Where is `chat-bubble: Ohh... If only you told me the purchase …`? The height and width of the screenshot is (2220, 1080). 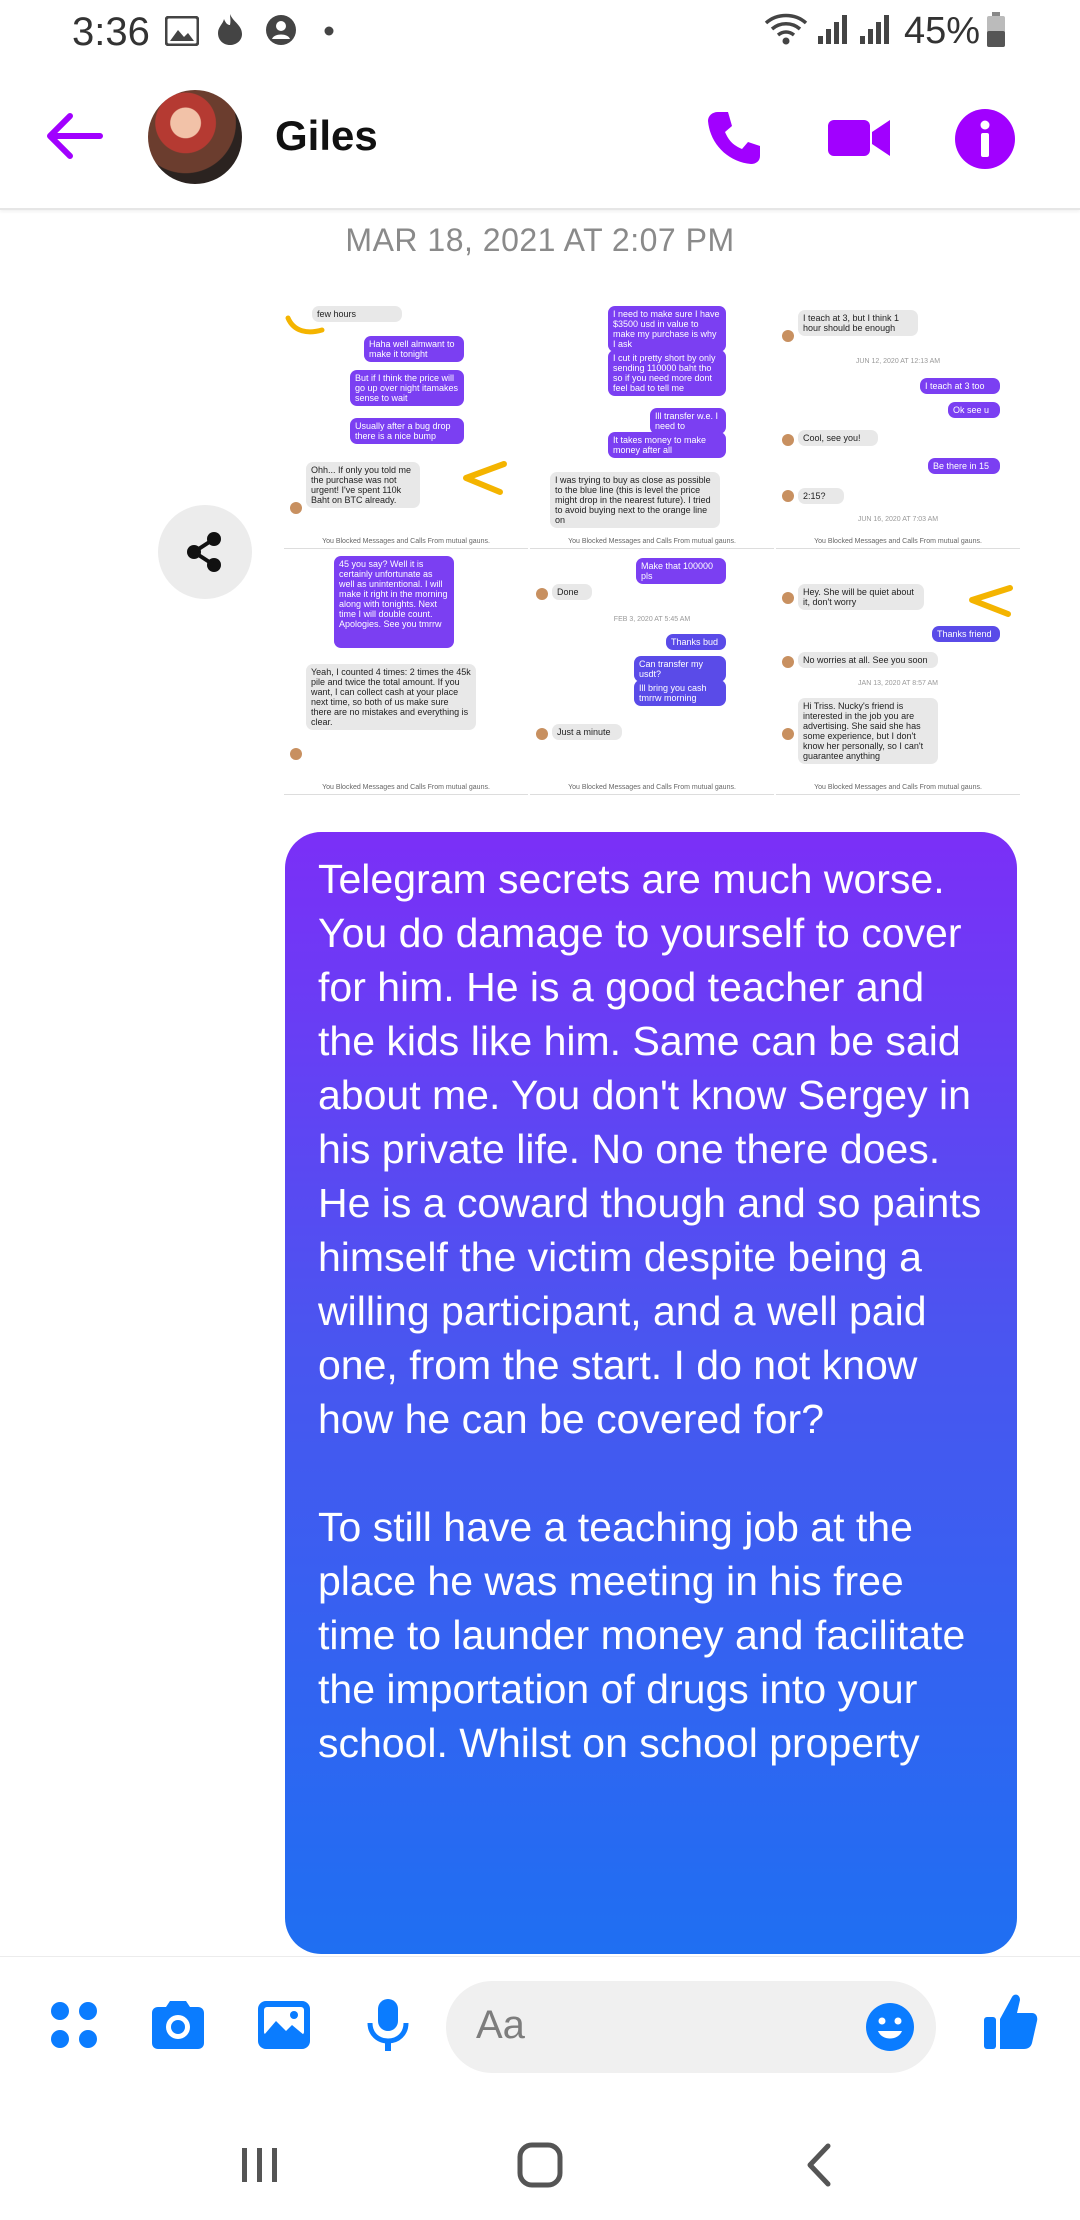 chat-bubble: Ohh... If only you told me the purchase … is located at coordinates (363, 485).